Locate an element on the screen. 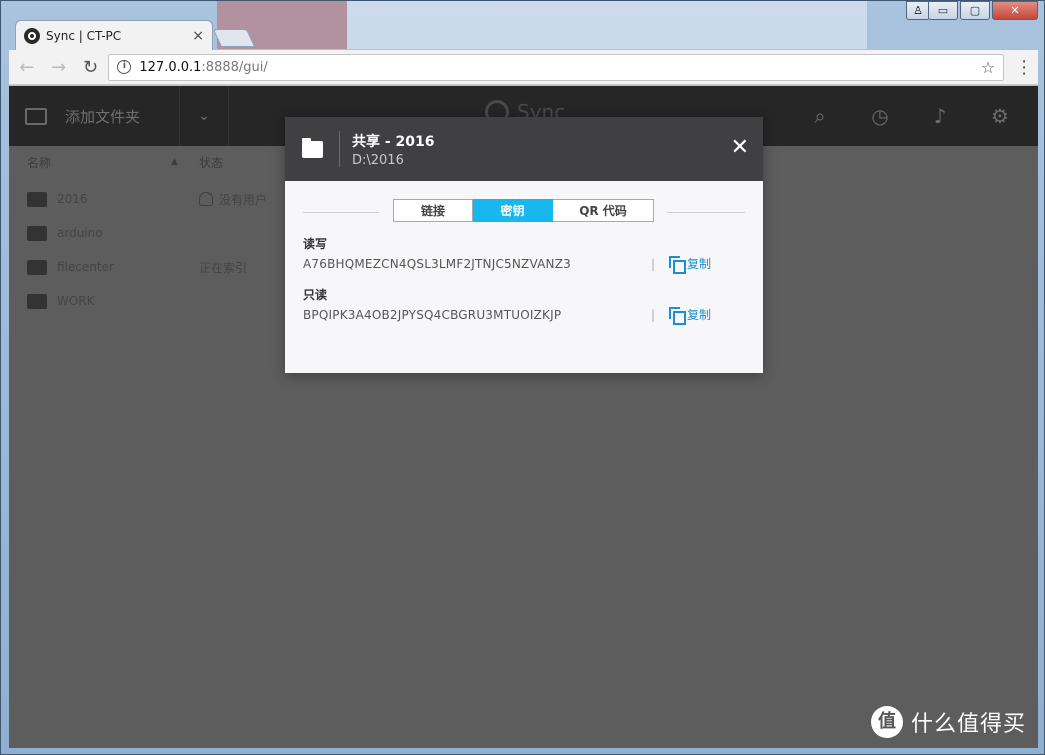 The height and width of the screenshot is (755, 1045). column-status: 状态 is located at coordinates (211, 162).